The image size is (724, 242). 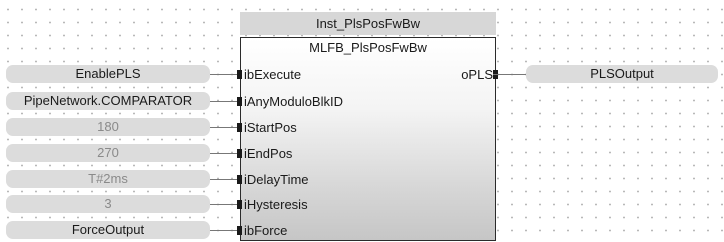 I want to click on input-value-iAnyModuloBlkID: PipeNetwork.COMPARATOR, so click(x=108, y=101).